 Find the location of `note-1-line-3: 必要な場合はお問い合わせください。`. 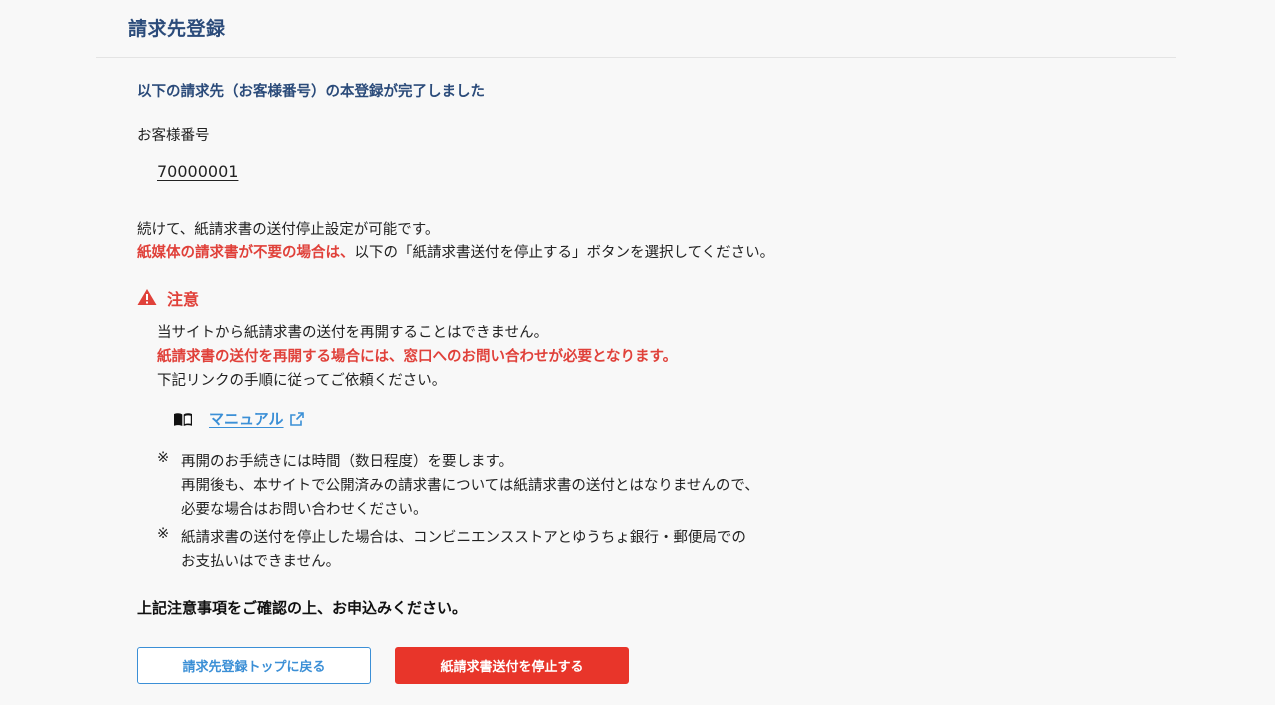

note-1-line-3: 必要な場合はお問い合わせください。 is located at coordinates (304, 510).